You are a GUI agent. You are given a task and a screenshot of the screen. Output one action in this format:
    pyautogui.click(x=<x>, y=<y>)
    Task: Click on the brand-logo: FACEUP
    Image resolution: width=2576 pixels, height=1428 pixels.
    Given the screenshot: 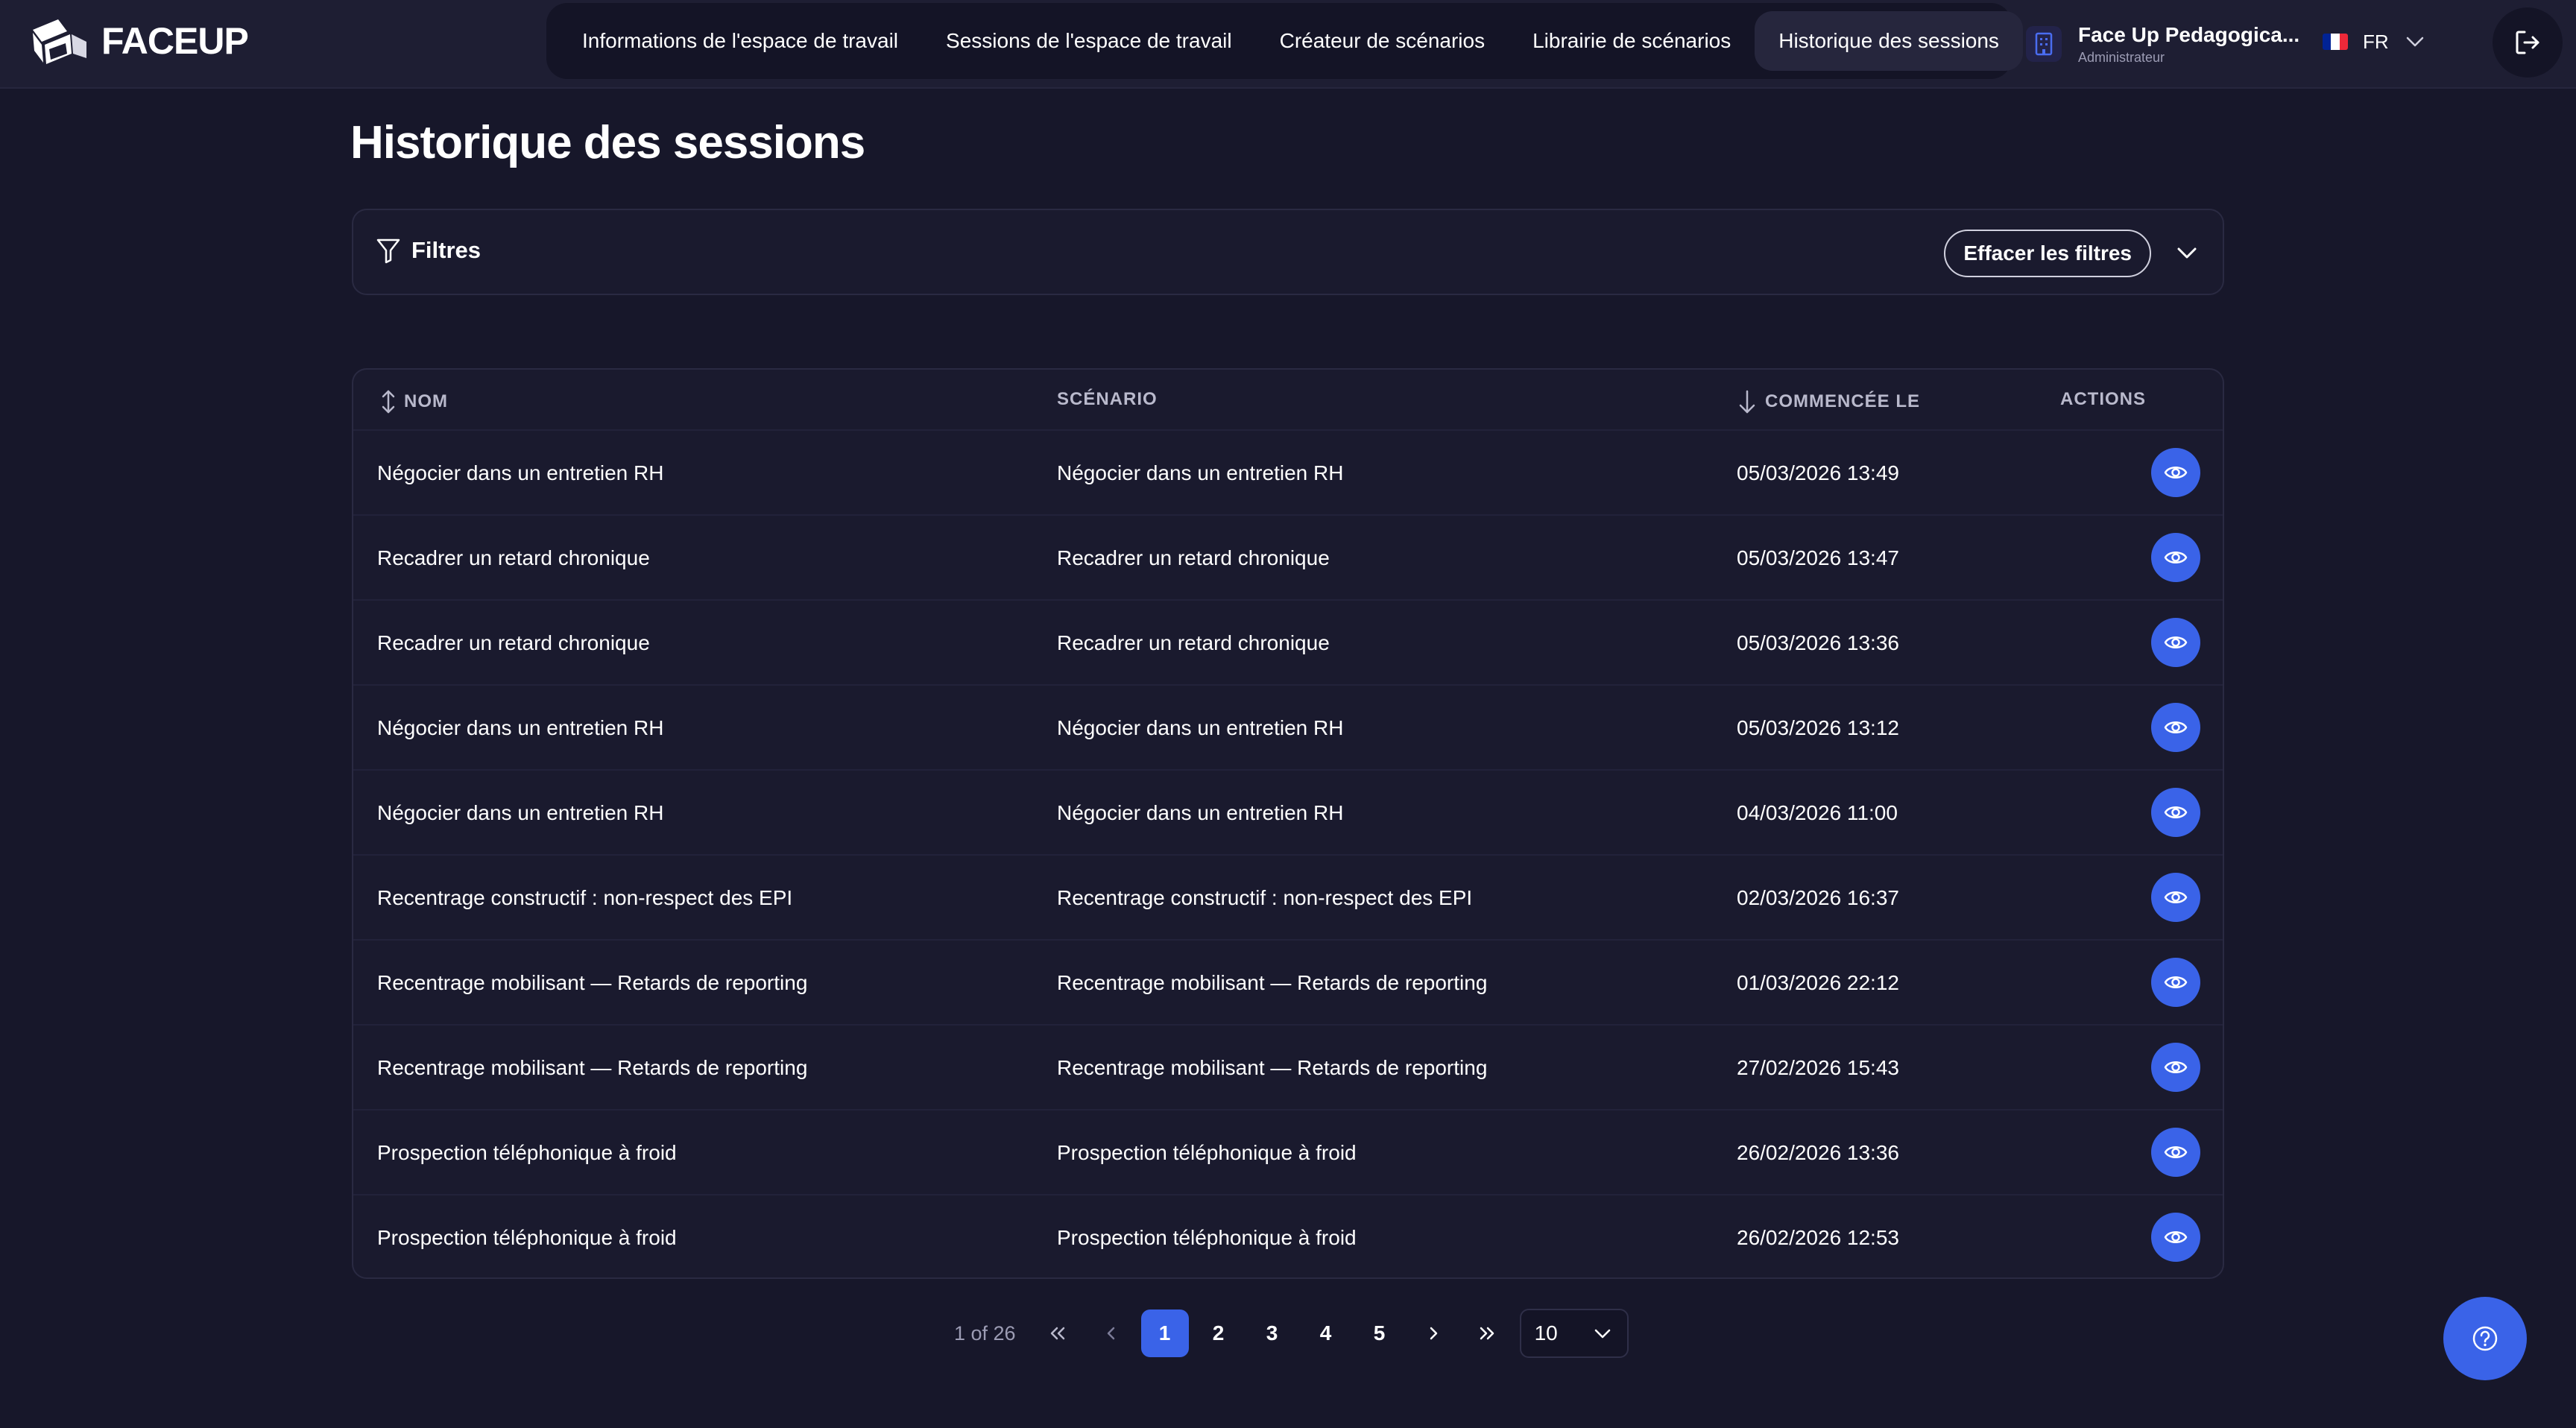 What is the action you would take?
    pyautogui.click(x=138, y=41)
    